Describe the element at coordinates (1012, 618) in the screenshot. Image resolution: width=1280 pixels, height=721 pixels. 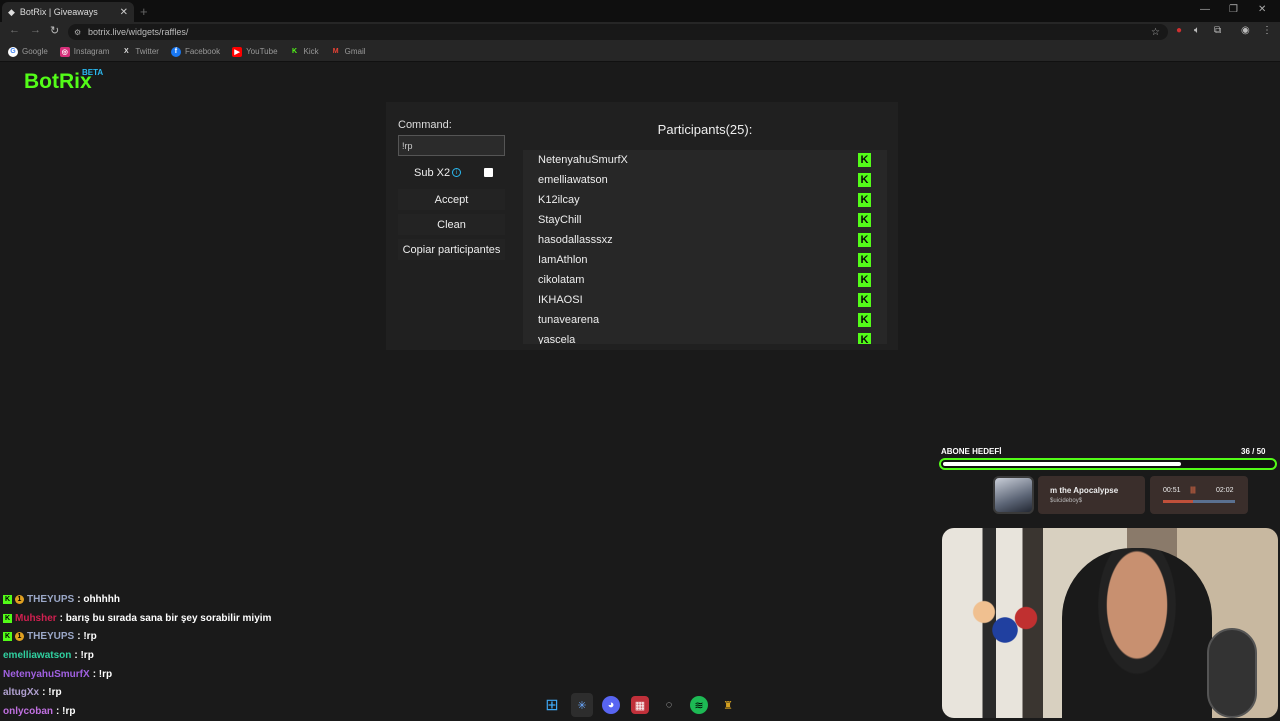
I see `wall-poster` at that location.